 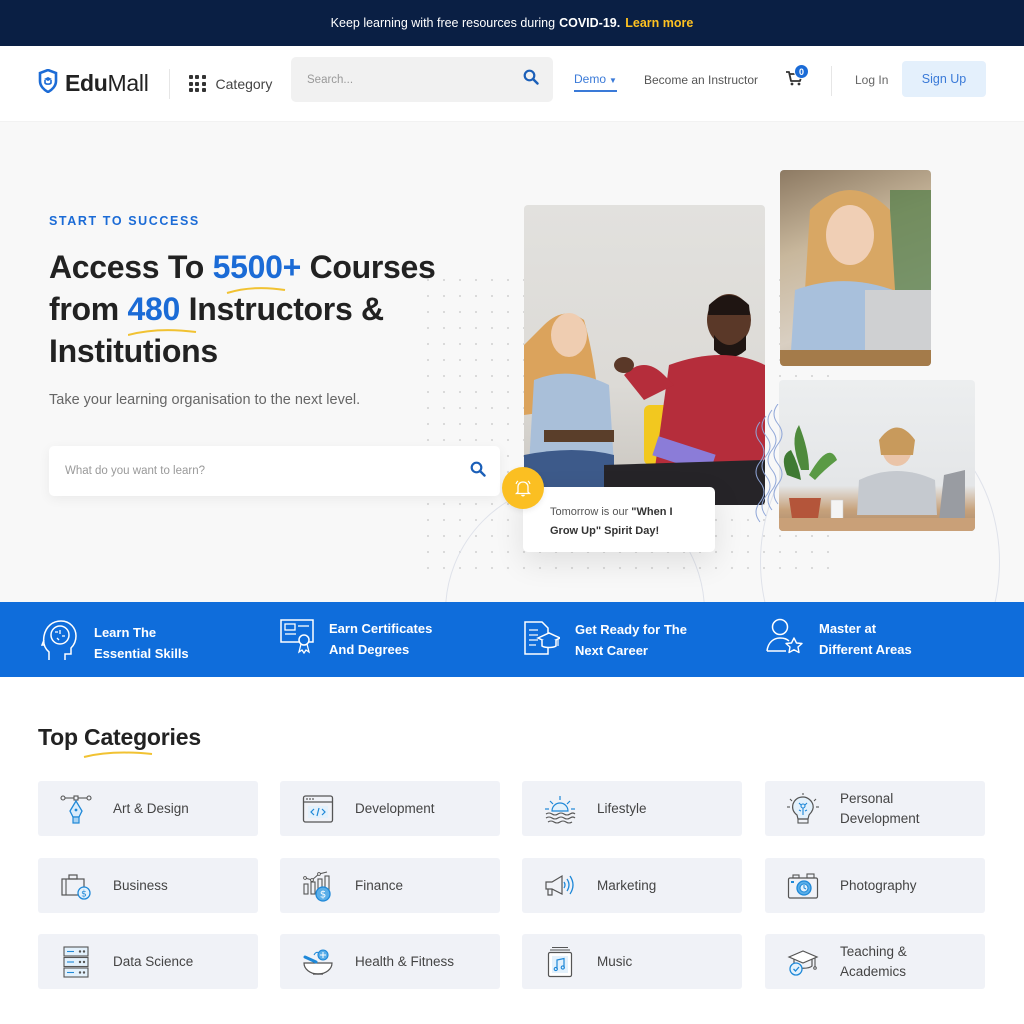 I want to click on server-icon, so click(x=76, y=961).